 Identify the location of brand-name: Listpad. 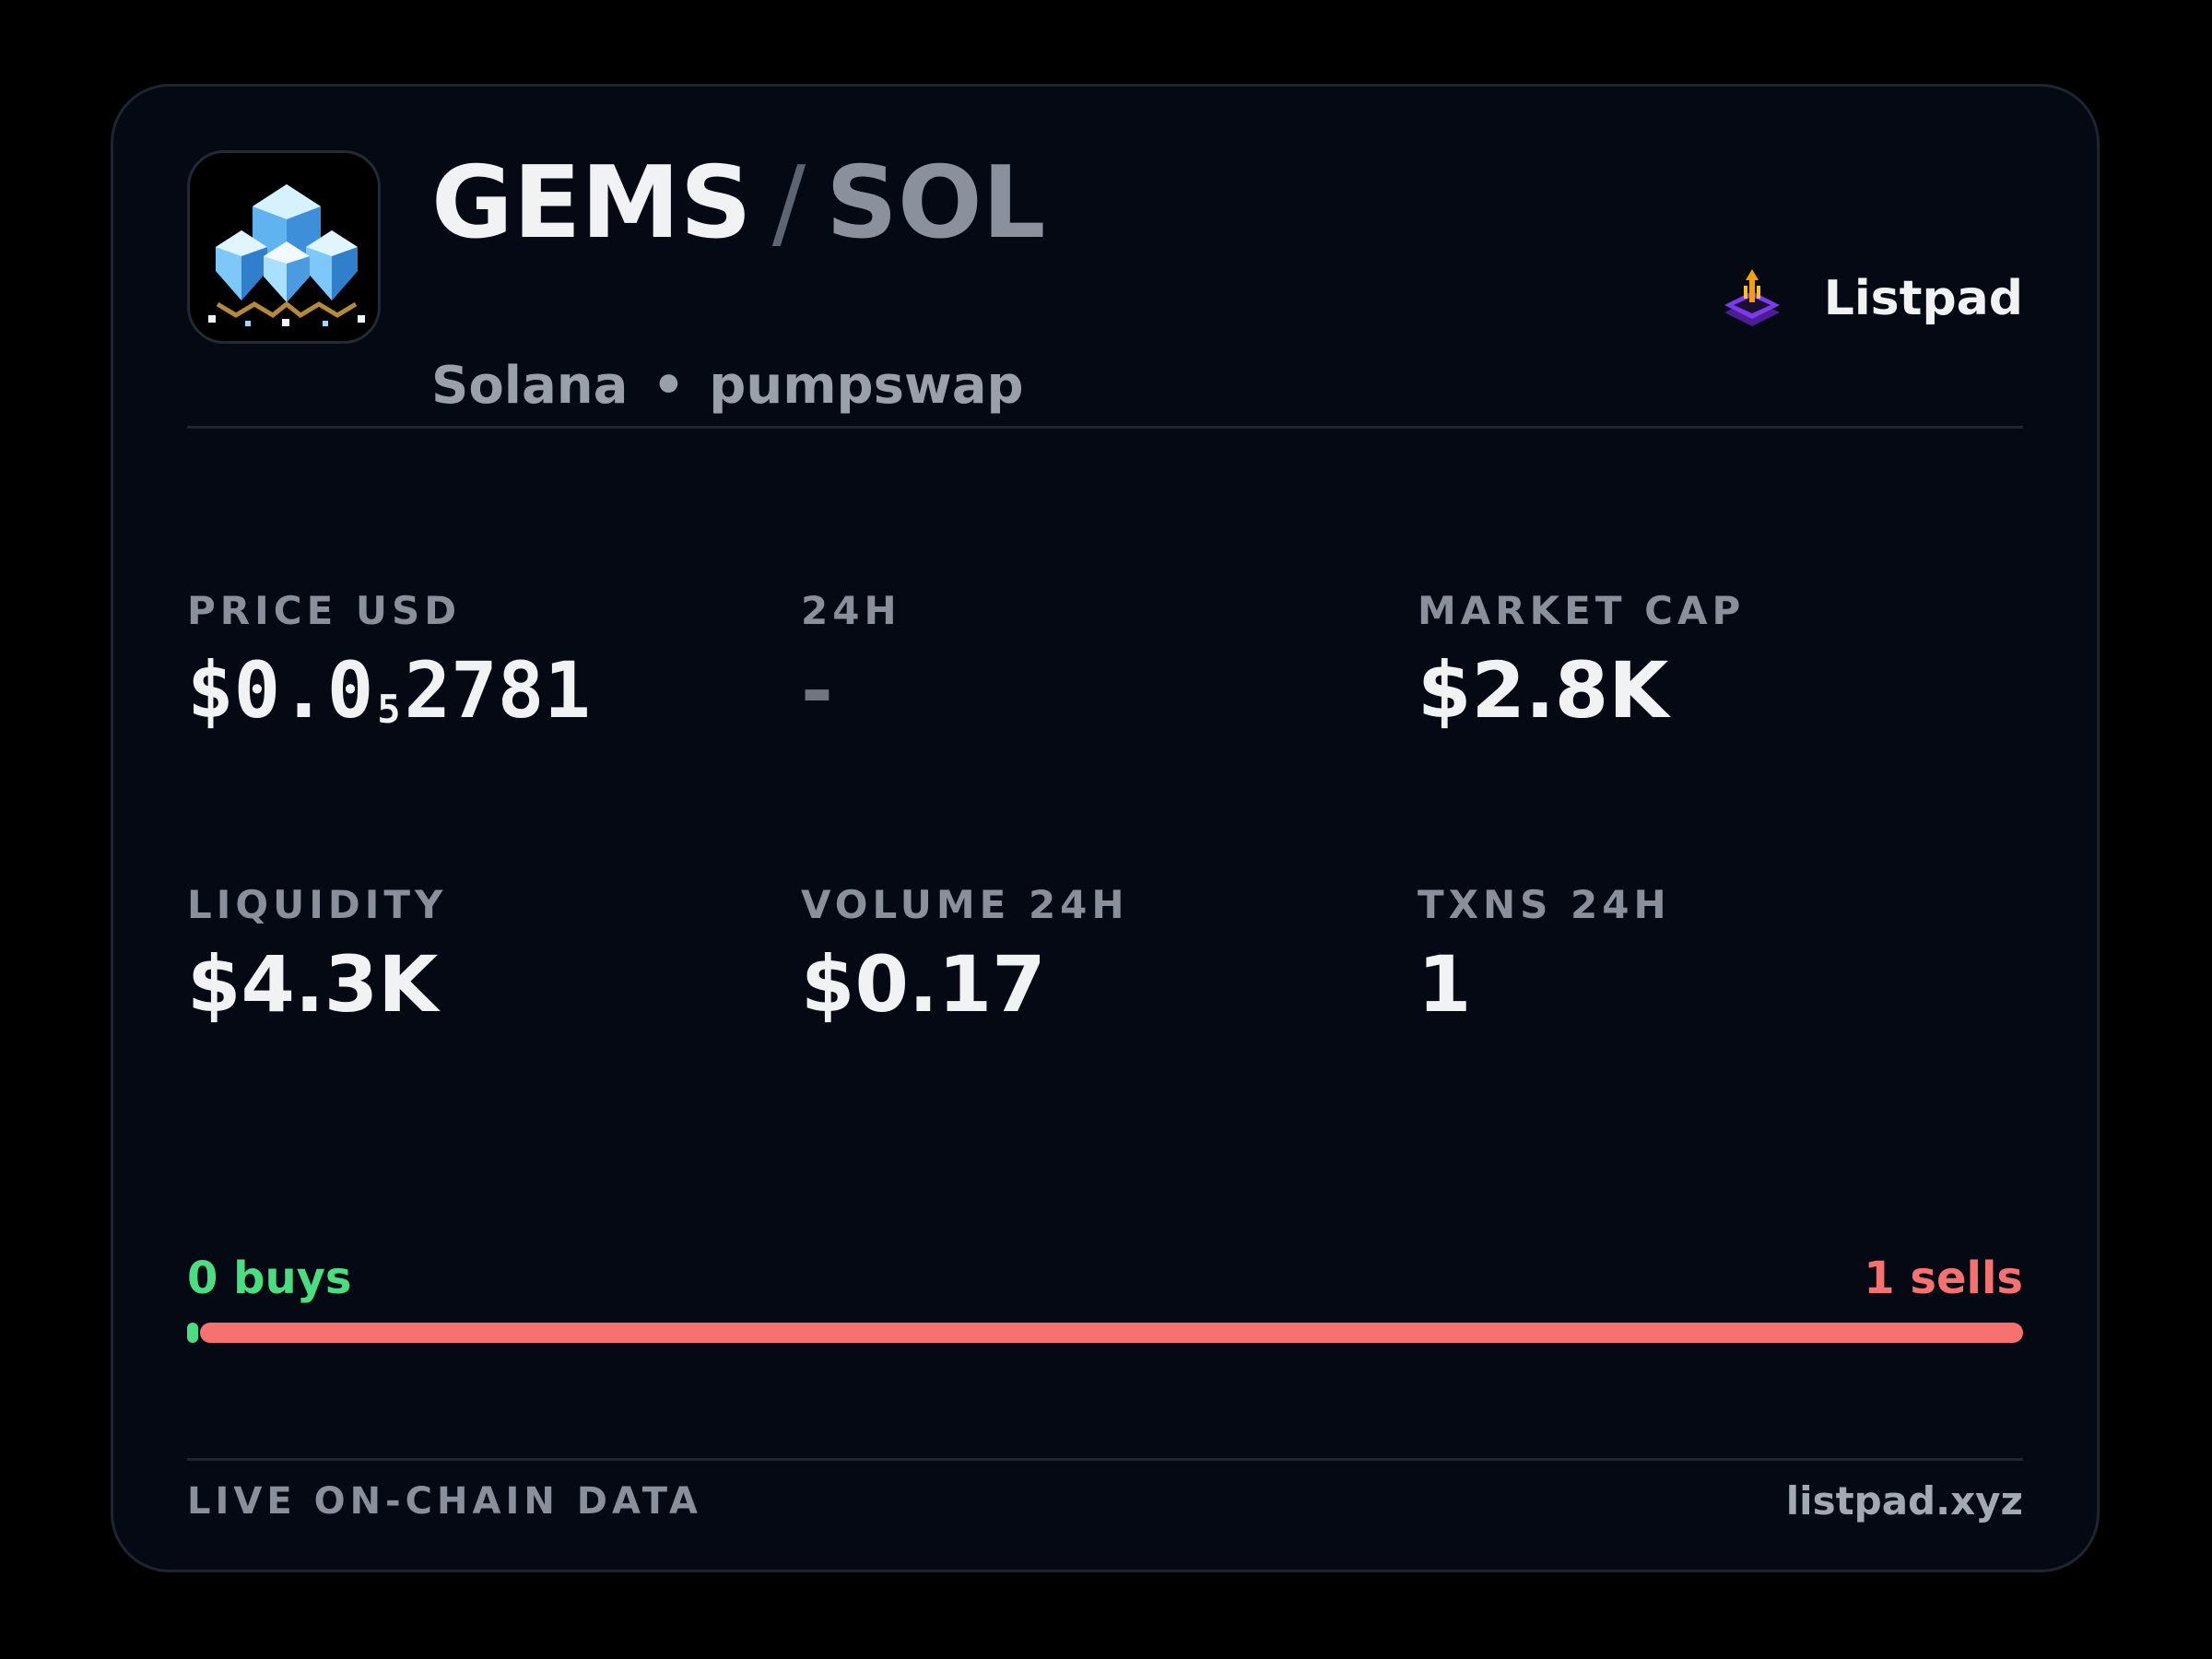
(1923, 298).